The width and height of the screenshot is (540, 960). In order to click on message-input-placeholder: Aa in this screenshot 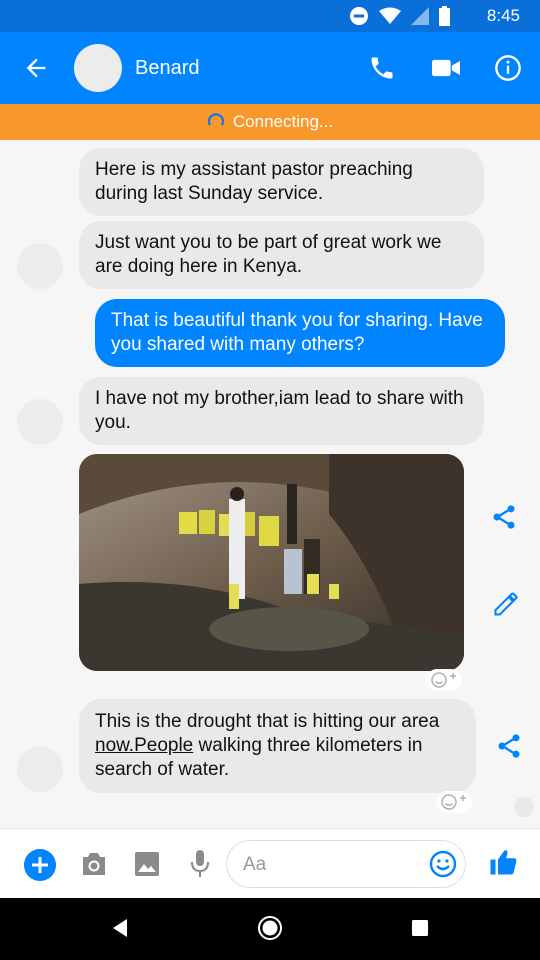, I will do `click(255, 864)`.